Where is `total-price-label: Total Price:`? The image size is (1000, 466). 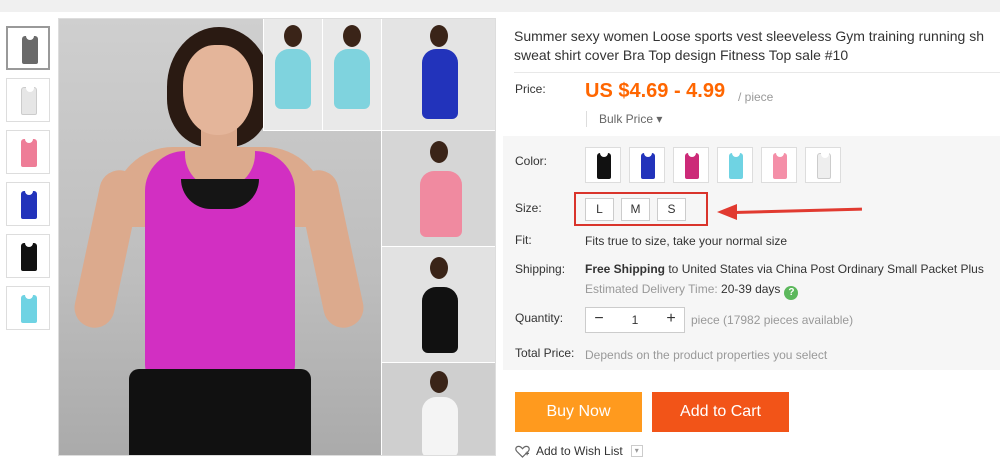
total-price-label: Total Price: is located at coordinates (545, 353).